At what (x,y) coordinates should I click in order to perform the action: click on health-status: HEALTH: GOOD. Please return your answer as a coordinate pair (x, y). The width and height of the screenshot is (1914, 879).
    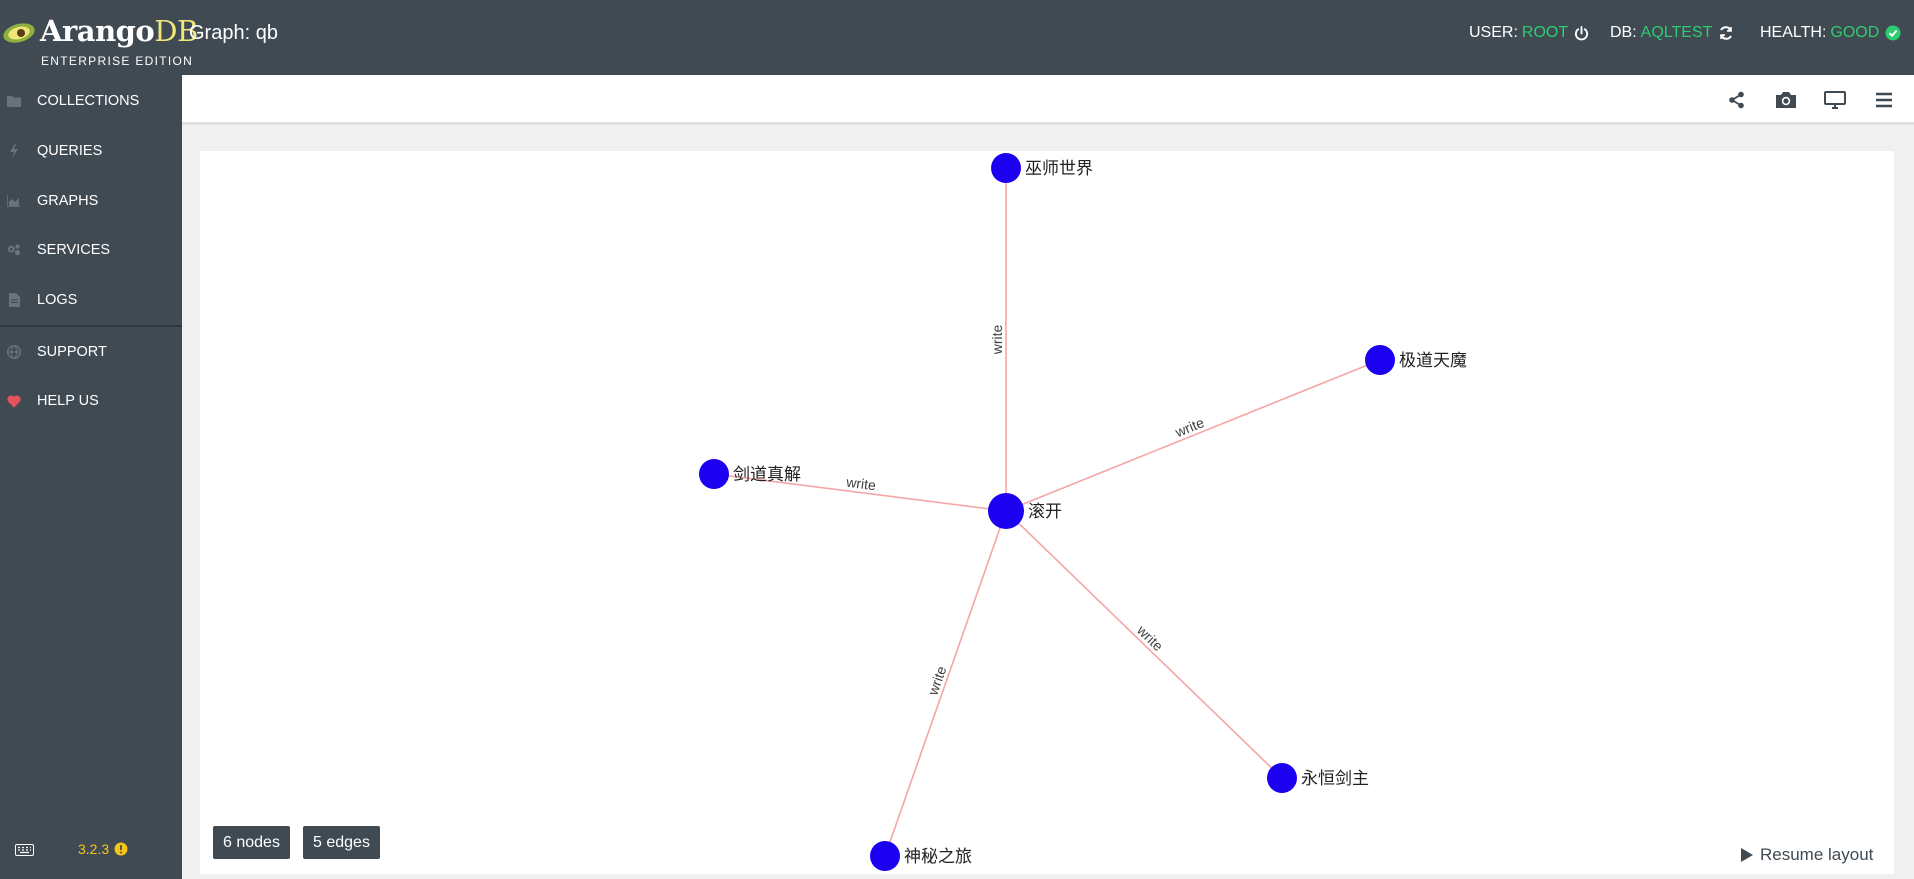
    Looking at the image, I should click on (1830, 33).